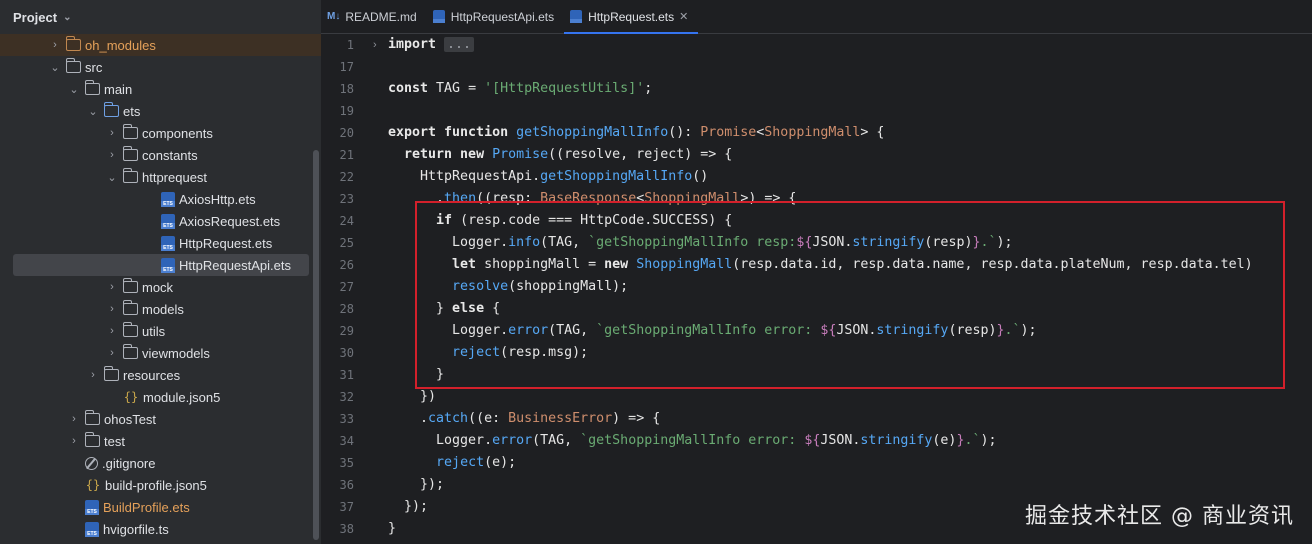  I want to click on tree-item: › constants, so click(160, 155).